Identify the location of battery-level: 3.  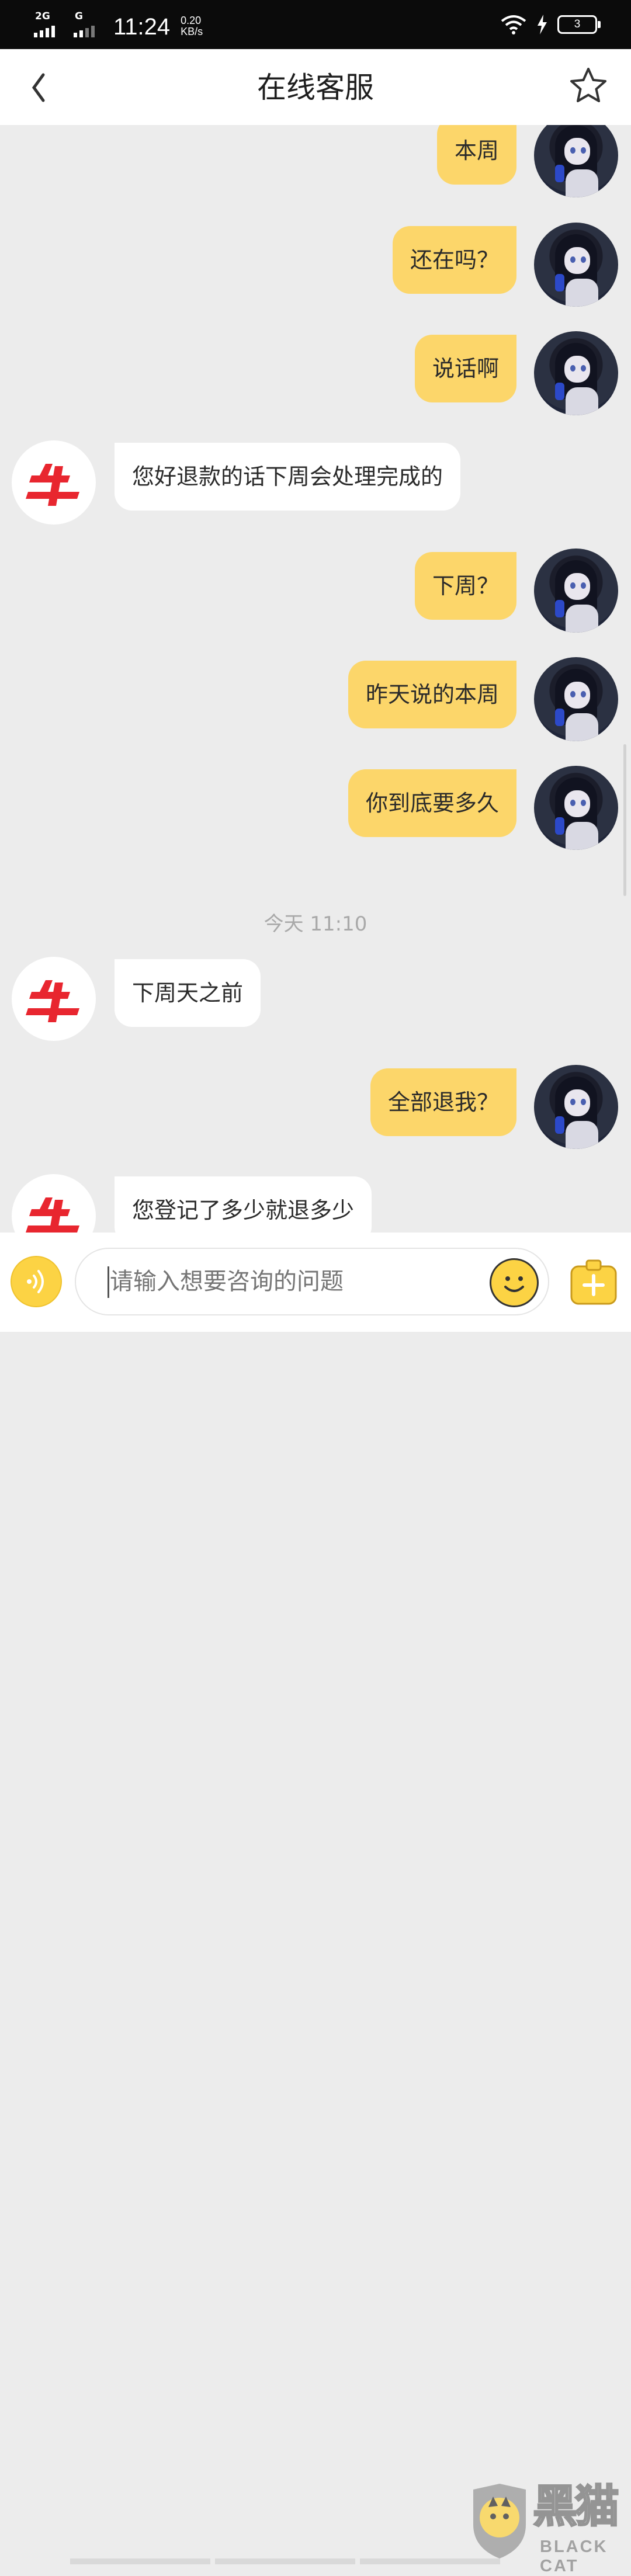
(577, 24).